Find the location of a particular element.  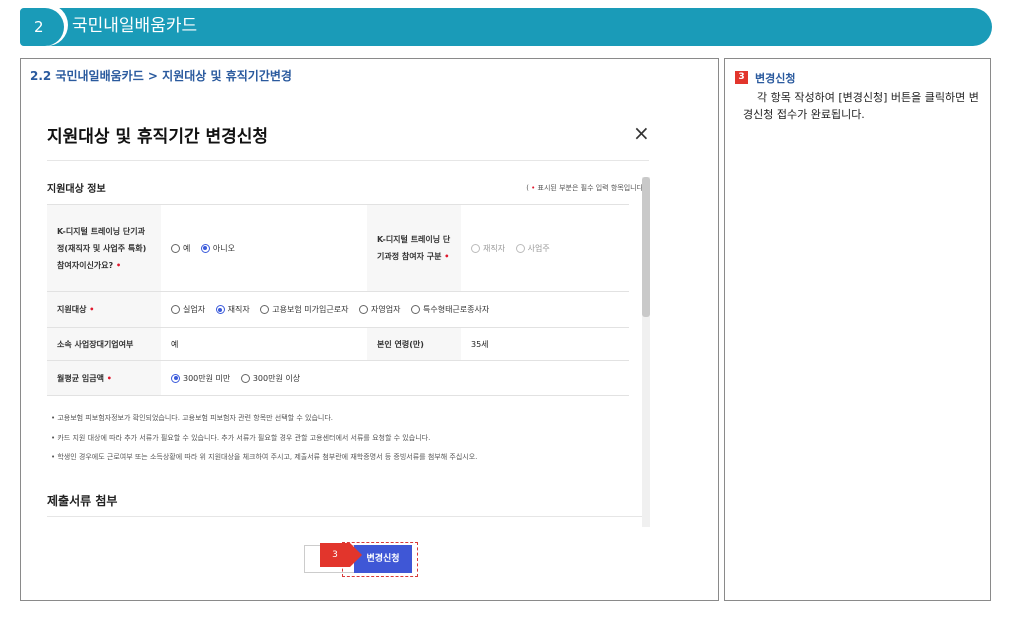

description-title: 변경신청 is located at coordinates (775, 78).